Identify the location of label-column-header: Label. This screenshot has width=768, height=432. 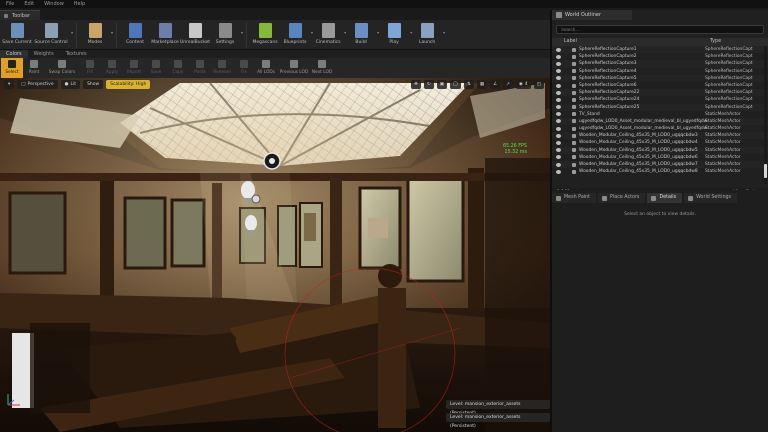
(570, 42).